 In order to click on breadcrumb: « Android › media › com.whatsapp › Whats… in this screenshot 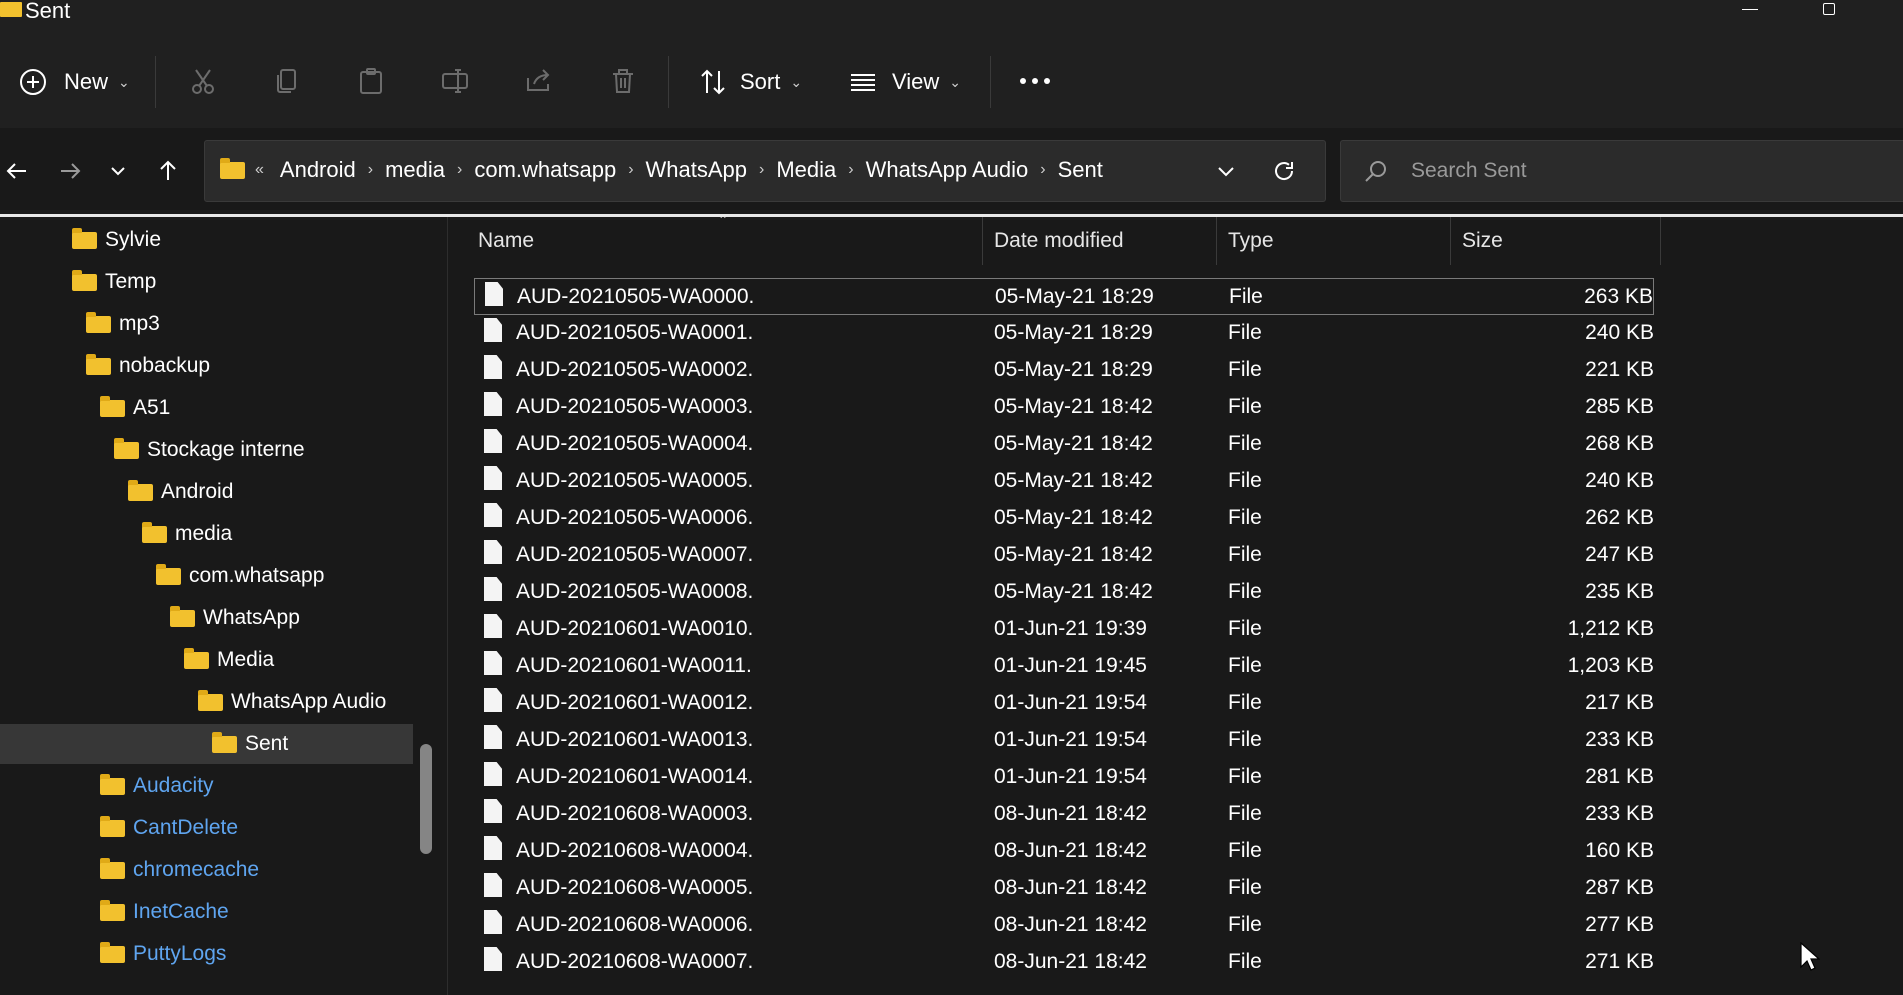, I will do `click(667, 170)`.